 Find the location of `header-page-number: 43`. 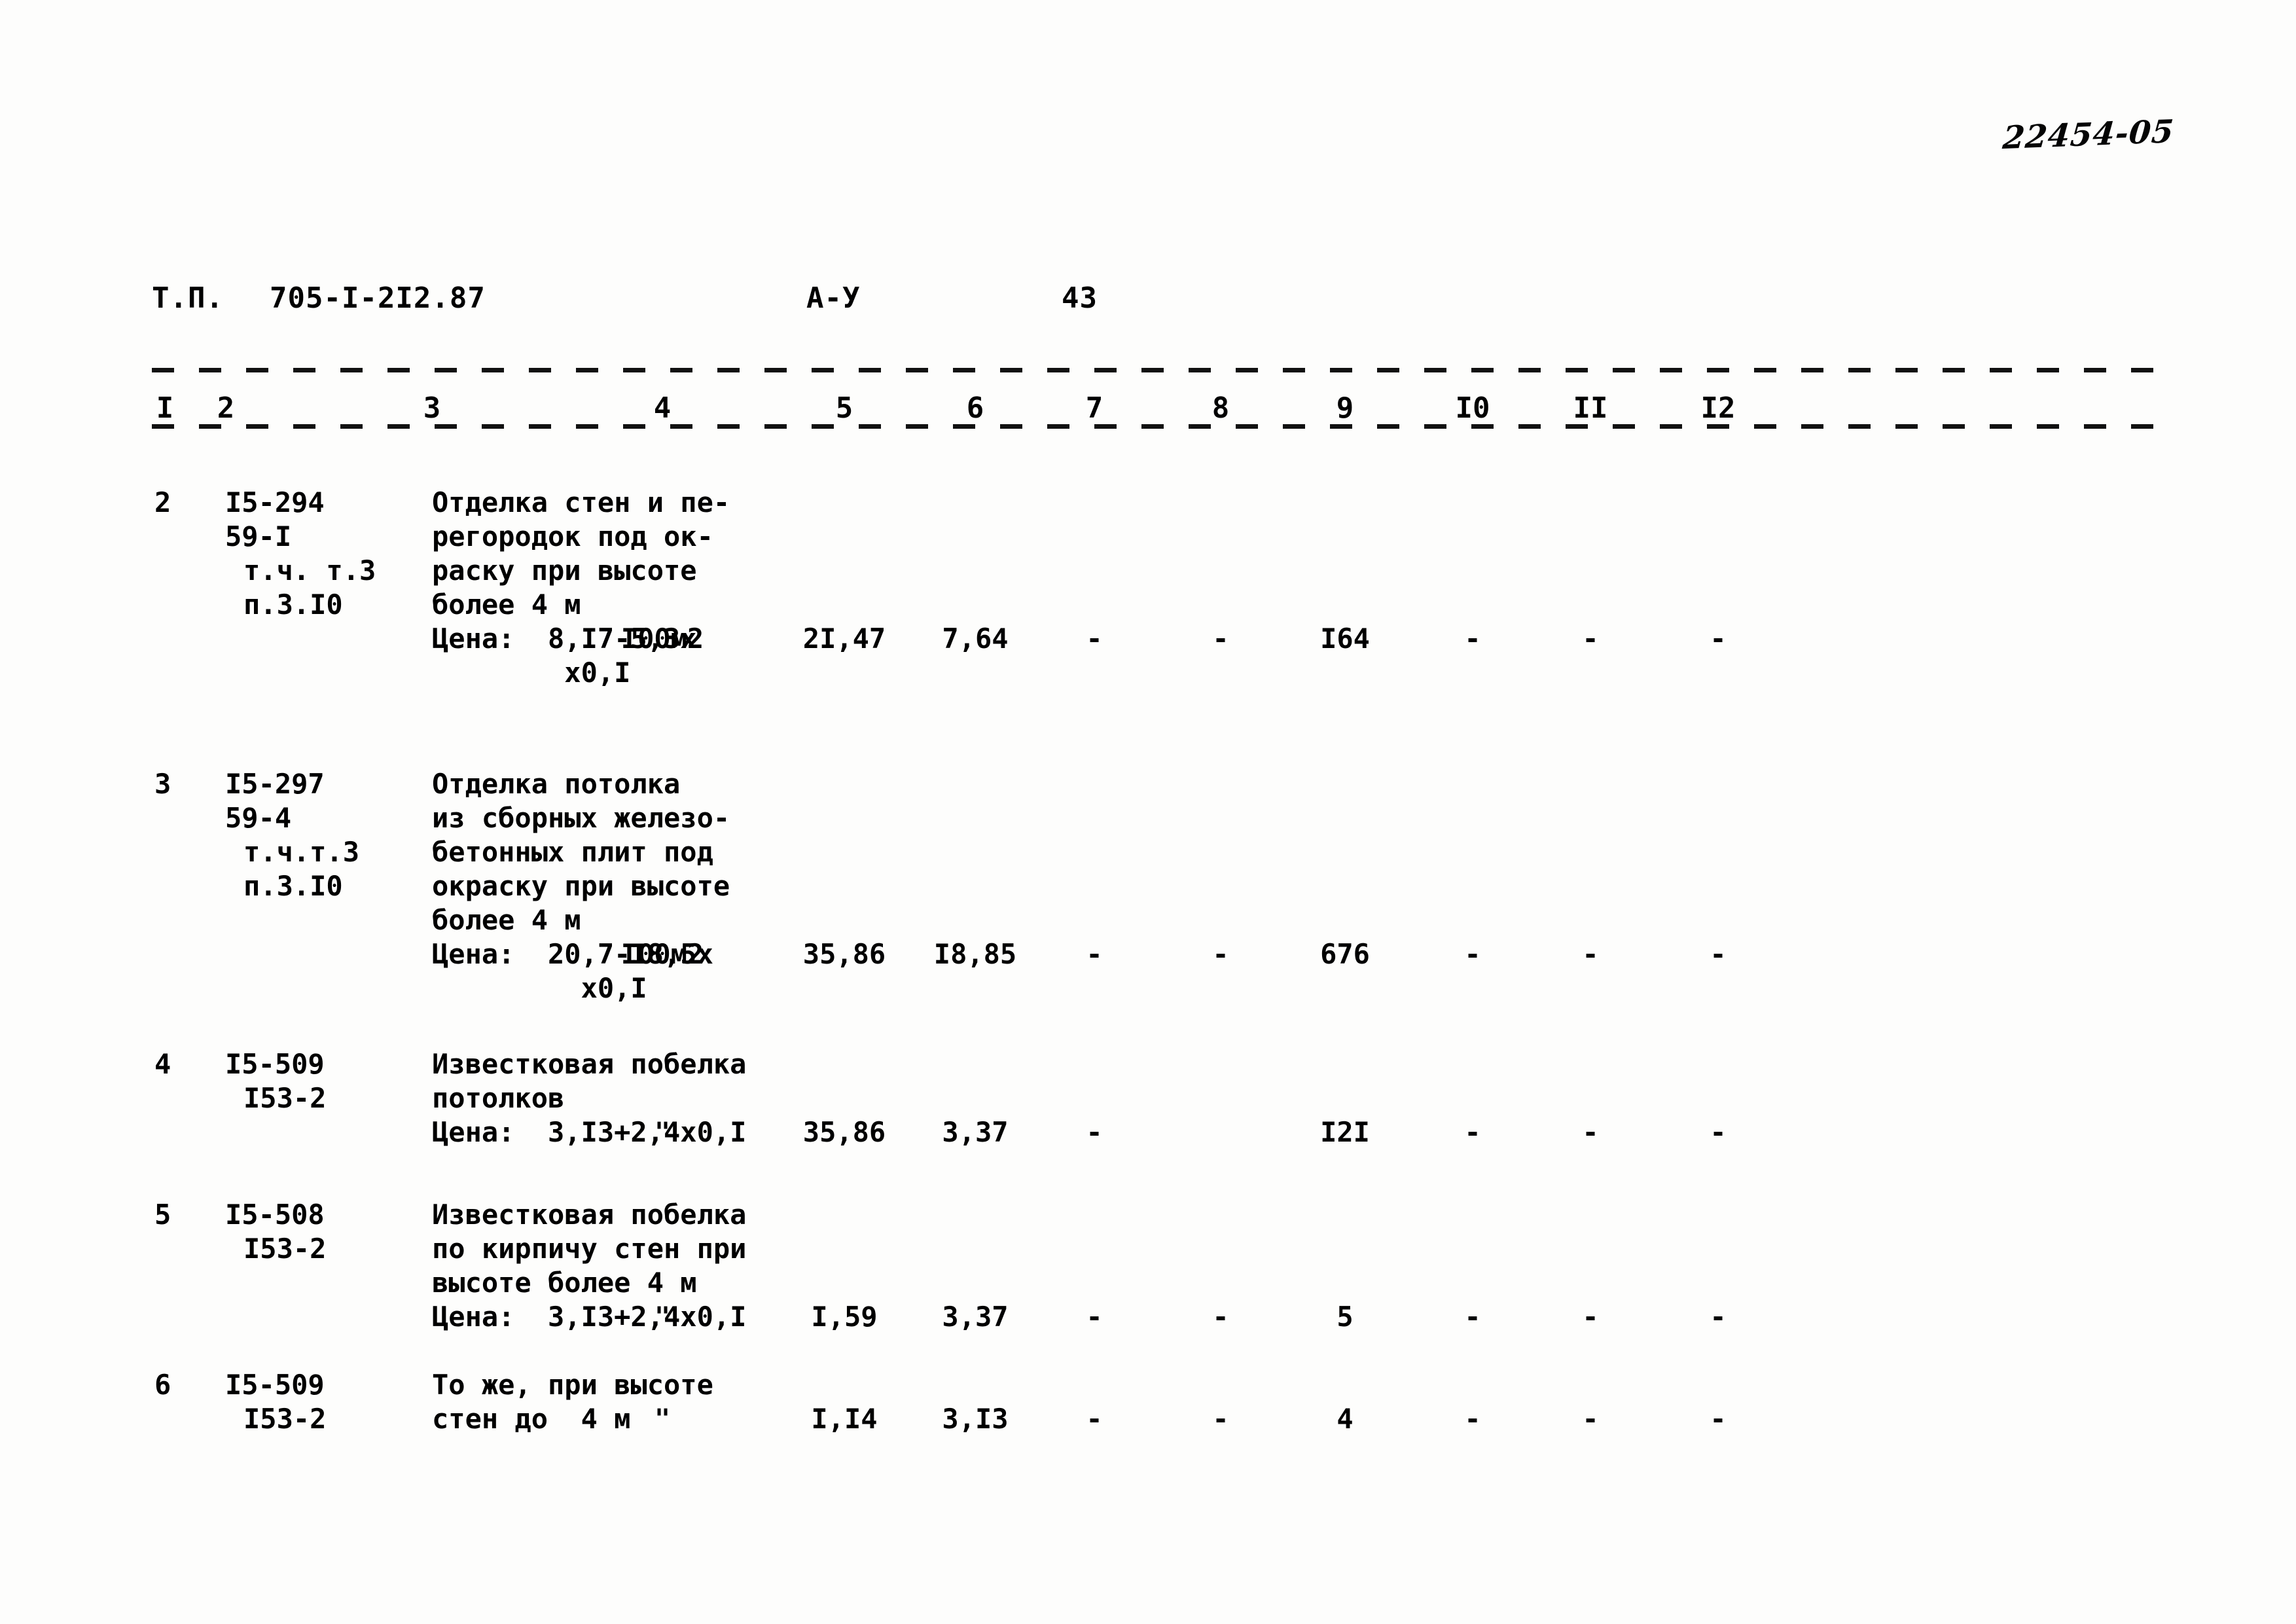

header-page-number: 43 is located at coordinates (1080, 298).